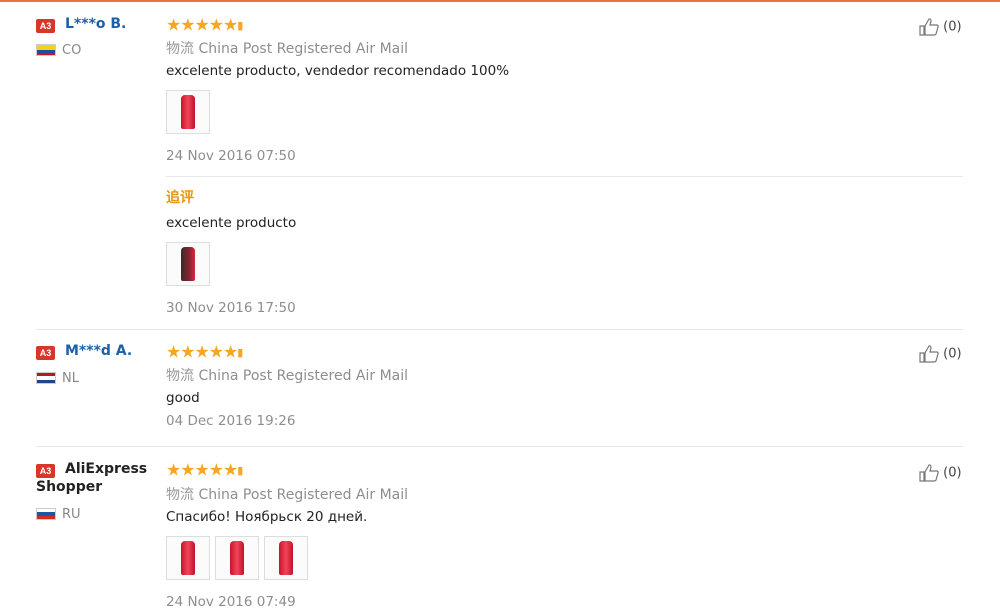 The height and width of the screenshot is (613, 1000). I want to click on additional-review-text: excelente producto, so click(231, 223).